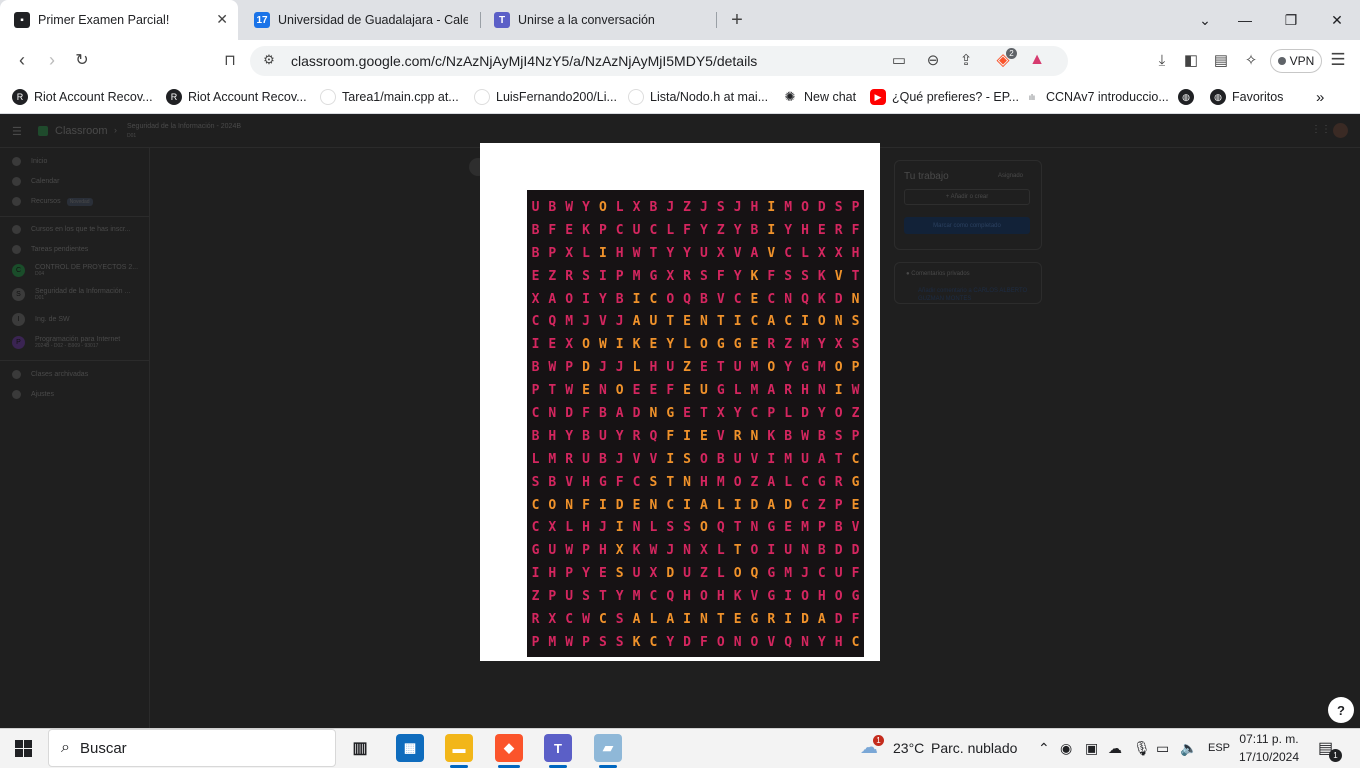 The width and height of the screenshot is (1360, 768). I want to click on reload-icon: ↻, so click(82, 60).